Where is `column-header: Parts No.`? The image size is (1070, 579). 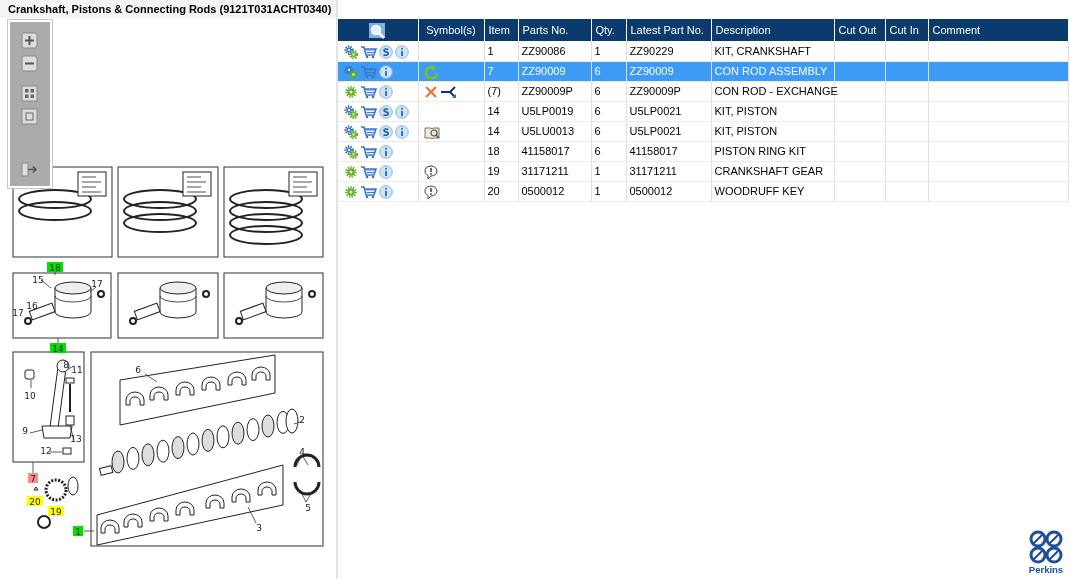 column-header: Parts No. is located at coordinates (554, 30).